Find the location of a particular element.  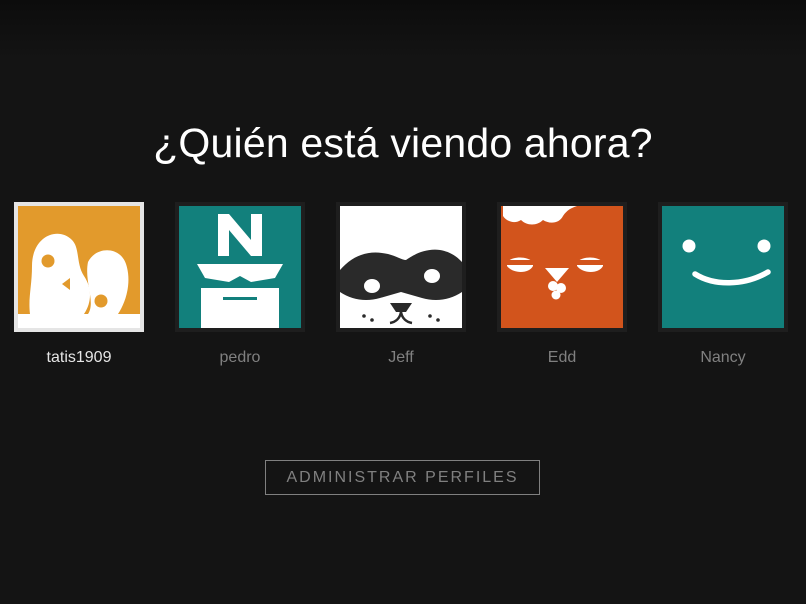

profile-name: Nancy is located at coordinates (723, 358).